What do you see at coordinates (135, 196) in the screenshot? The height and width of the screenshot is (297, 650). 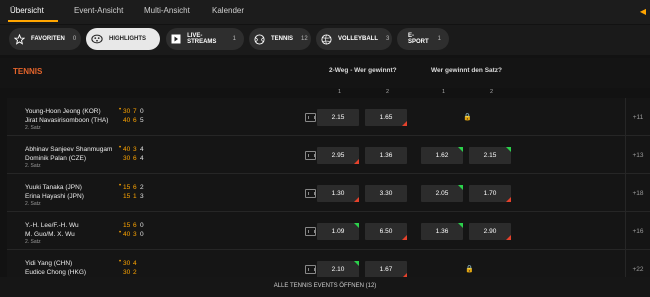 I see `player-2-set: 1` at bounding box center [135, 196].